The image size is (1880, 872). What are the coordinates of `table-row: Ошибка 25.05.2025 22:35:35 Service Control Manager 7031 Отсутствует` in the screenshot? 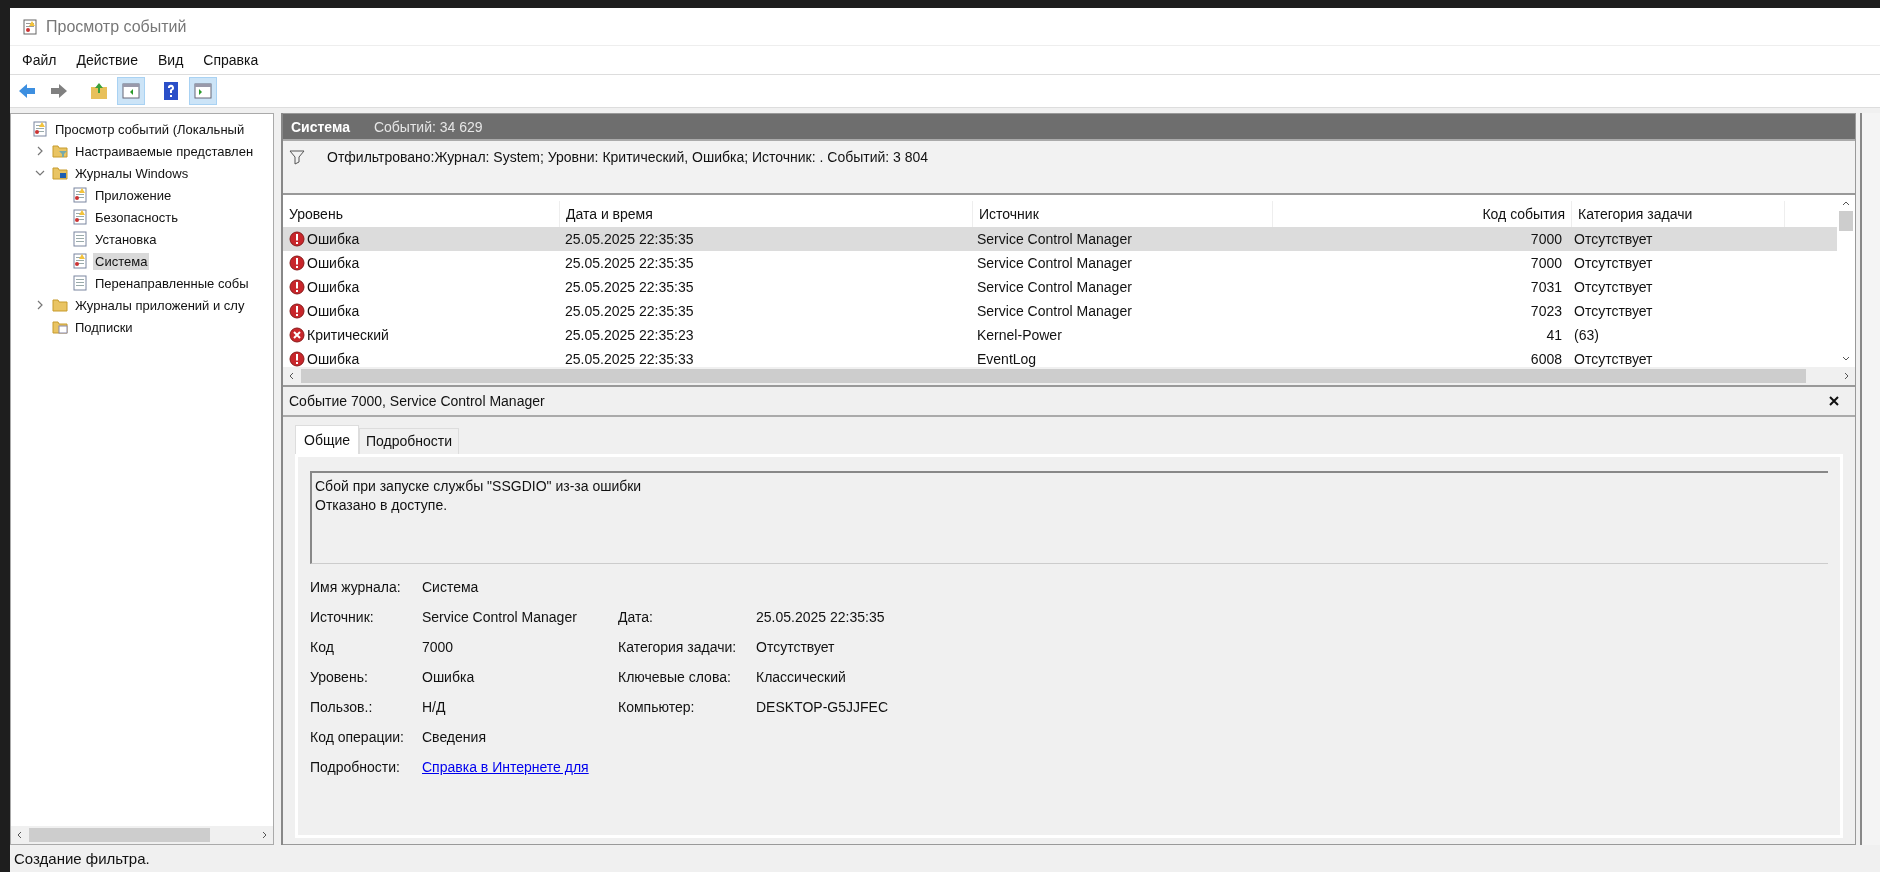 It's located at (1060, 287).